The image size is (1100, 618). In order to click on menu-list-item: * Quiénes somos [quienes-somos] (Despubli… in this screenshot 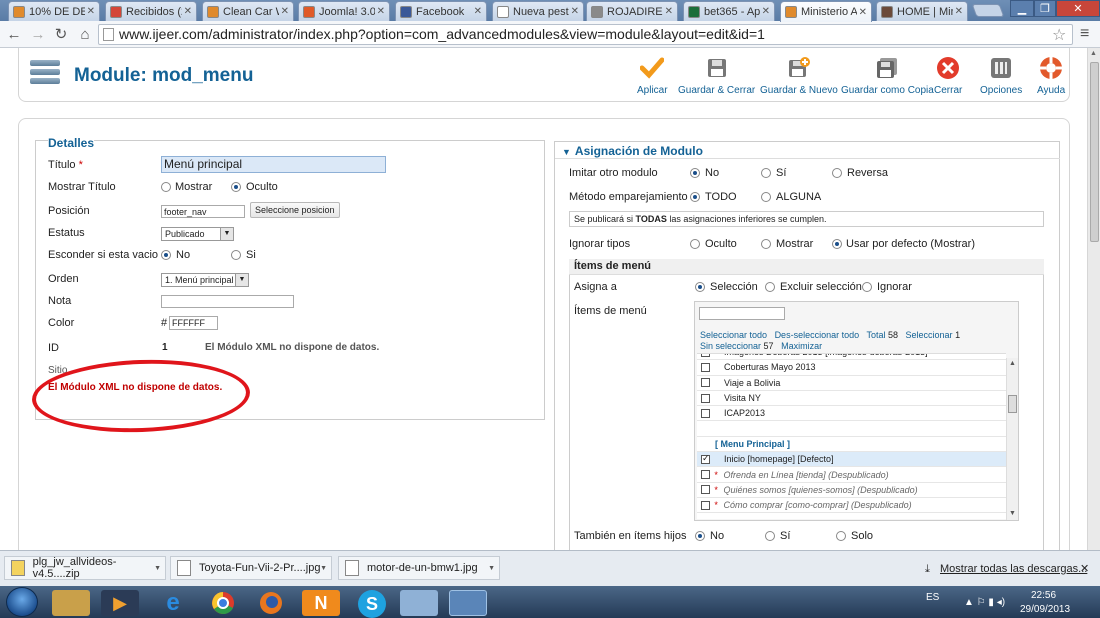, I will do `click(851, 490)`.